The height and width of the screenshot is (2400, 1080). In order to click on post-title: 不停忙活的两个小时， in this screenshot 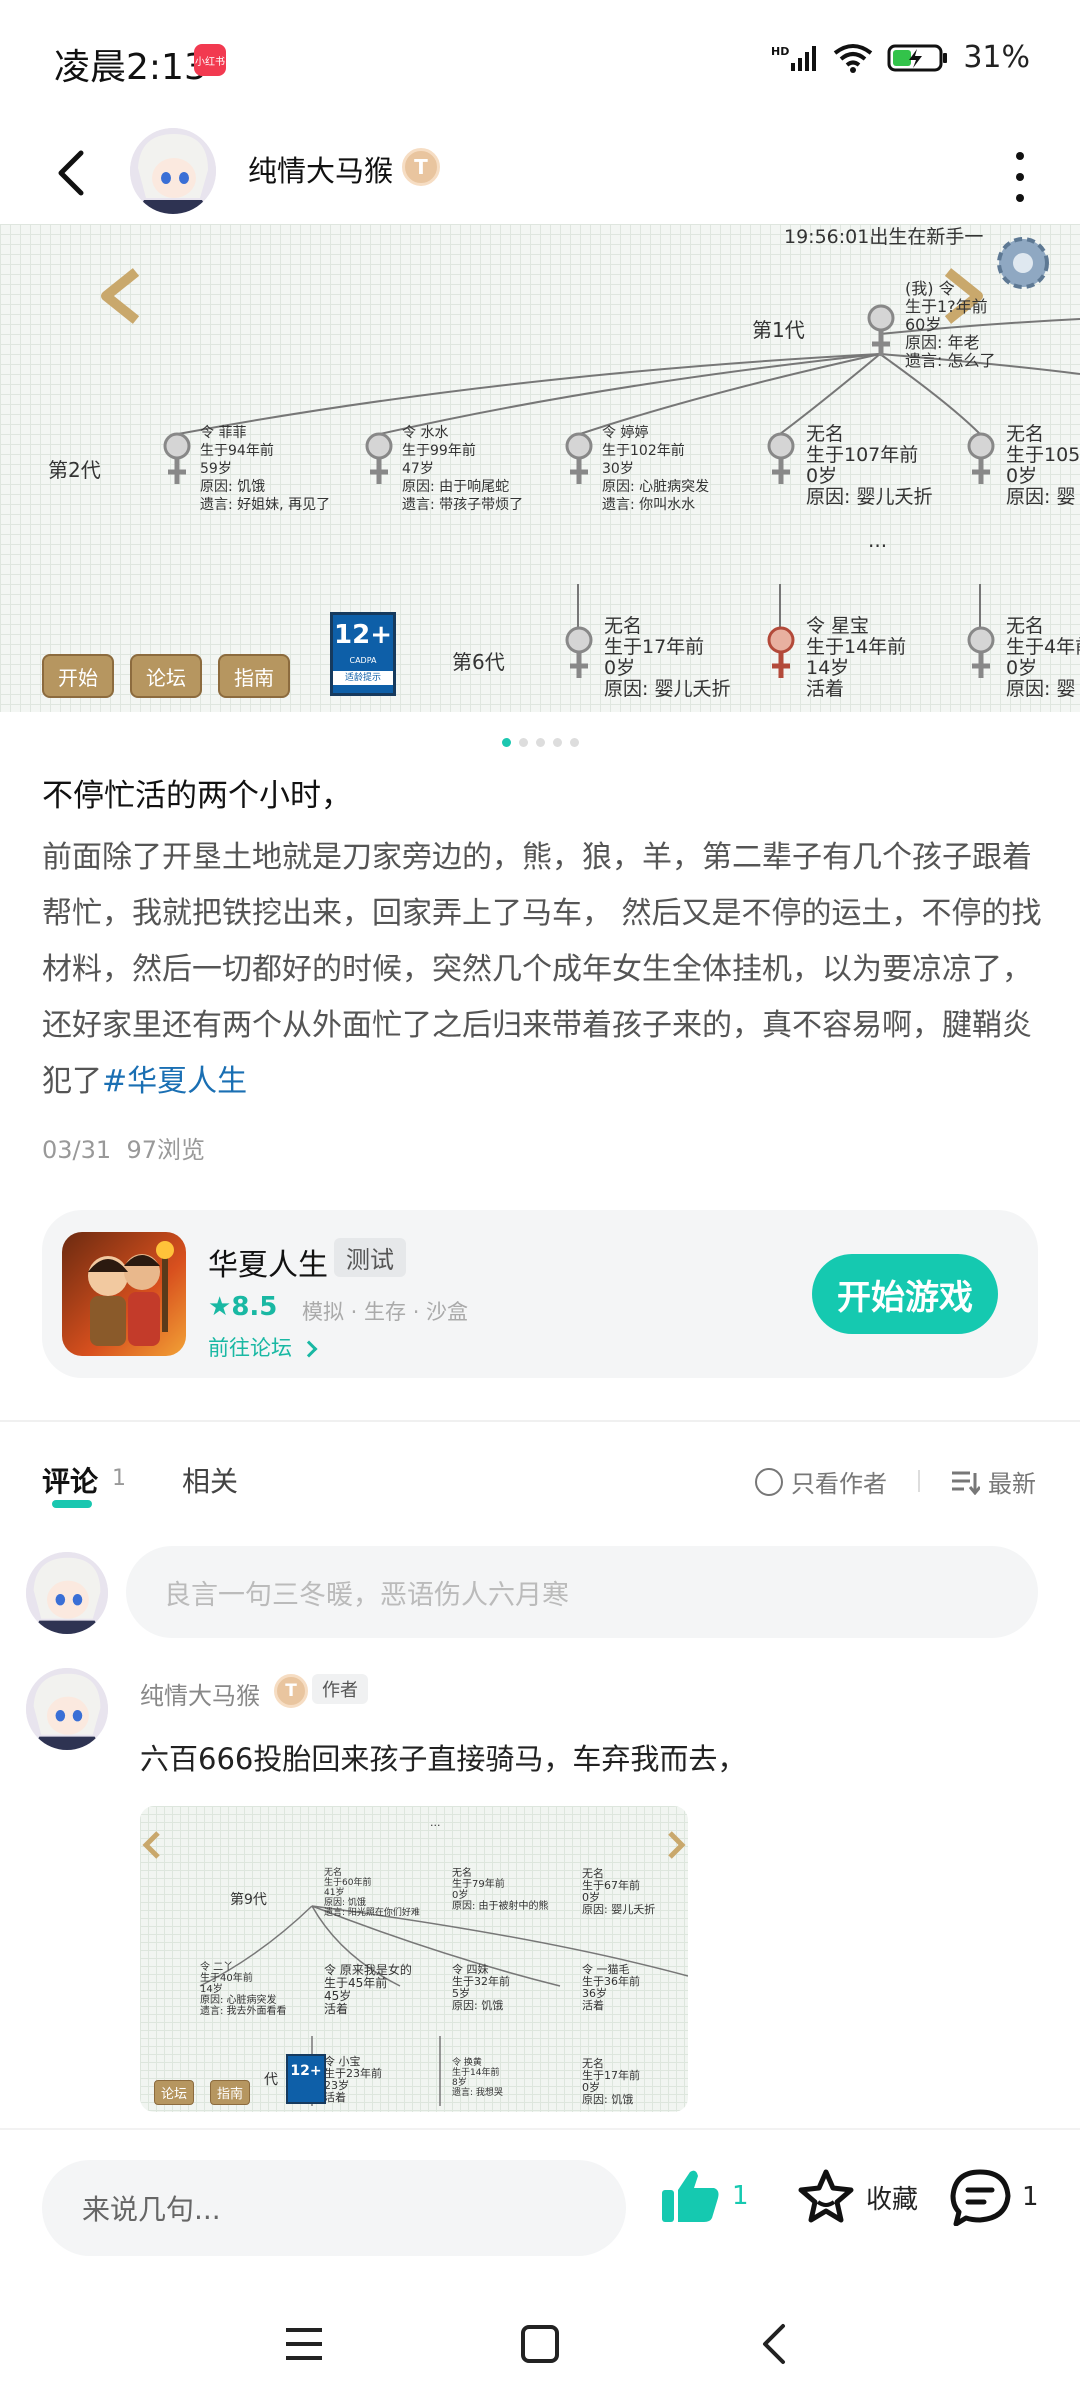, I will do `click(197, 796)`.